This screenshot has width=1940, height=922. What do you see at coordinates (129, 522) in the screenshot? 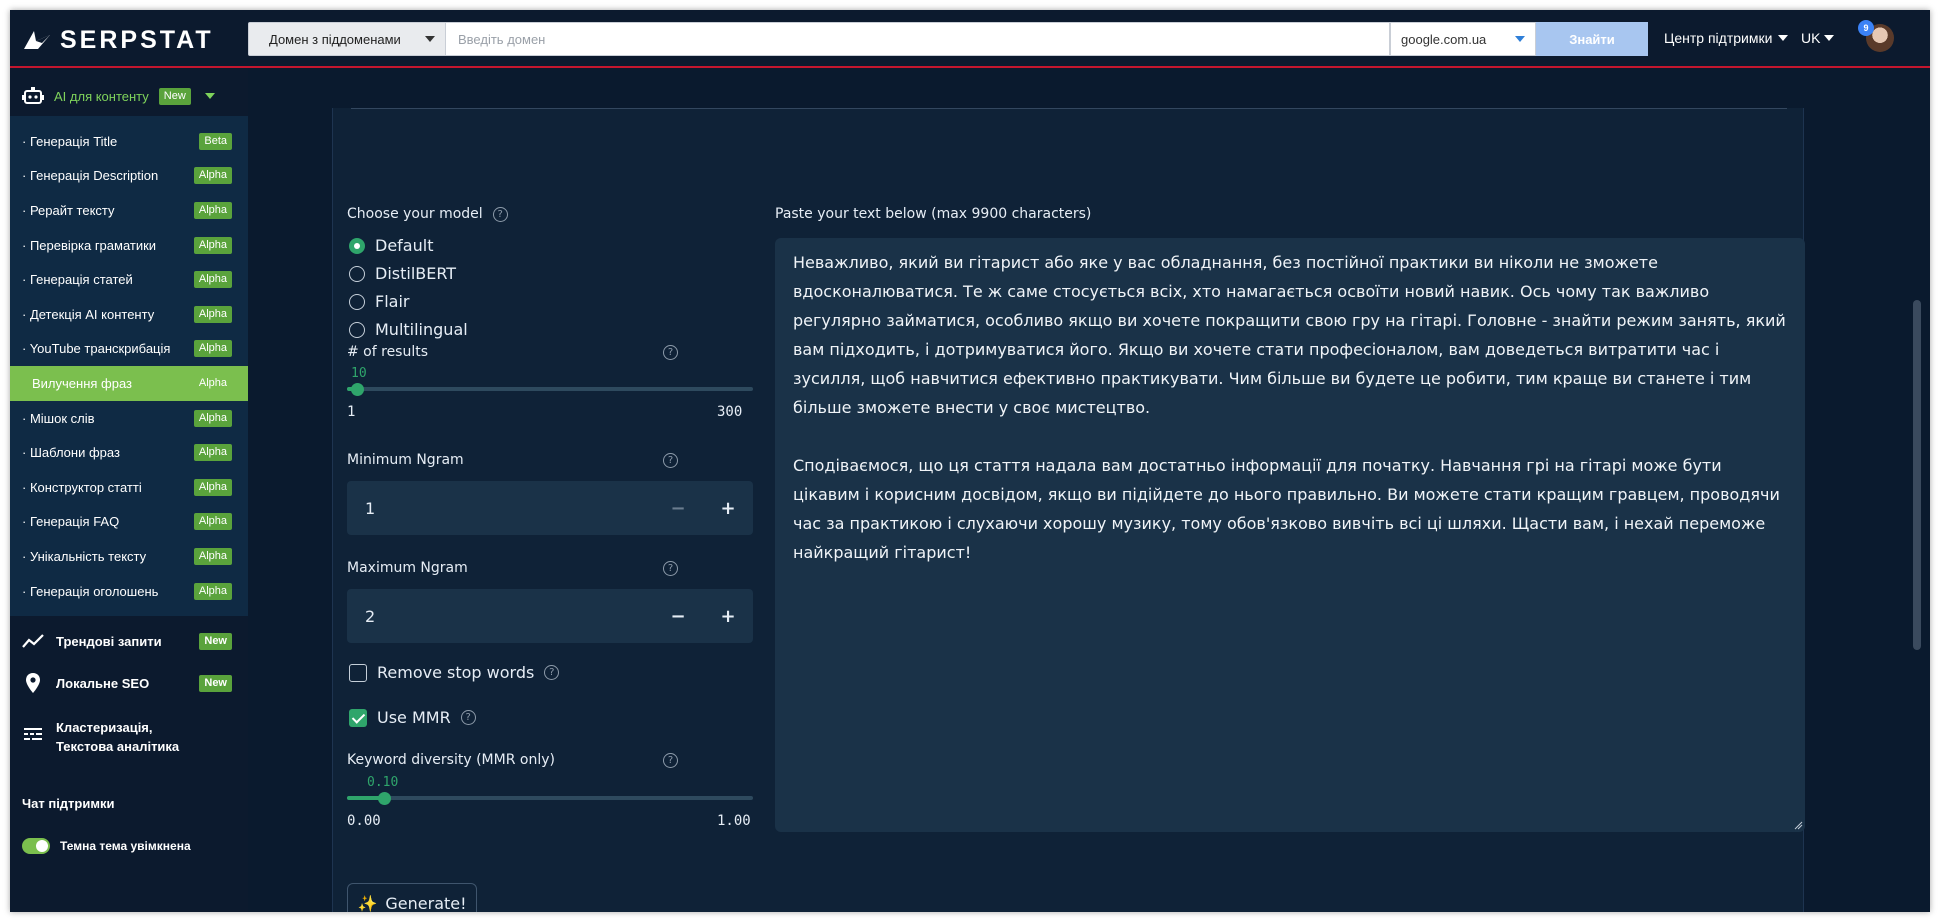
I see `sidebar-item-faq-generation: · Генерація FAQ Alpha` at bounding box center [129, 522].